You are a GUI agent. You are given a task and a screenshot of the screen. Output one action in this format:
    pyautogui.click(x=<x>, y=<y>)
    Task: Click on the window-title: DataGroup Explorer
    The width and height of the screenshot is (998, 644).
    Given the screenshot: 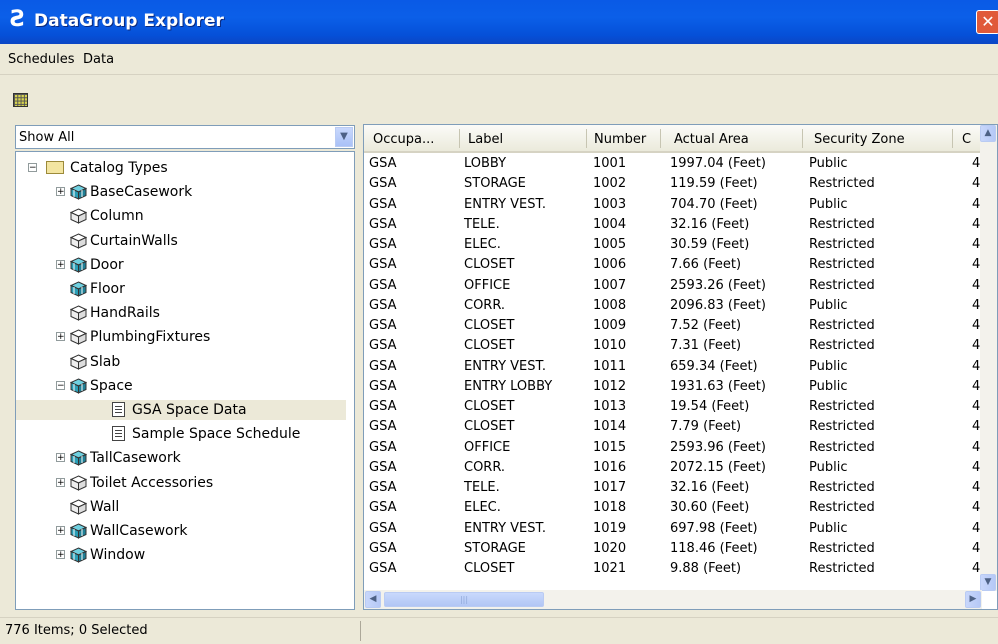 What is the action you would take?
    pyautogui.click(x=129, y=21)
    